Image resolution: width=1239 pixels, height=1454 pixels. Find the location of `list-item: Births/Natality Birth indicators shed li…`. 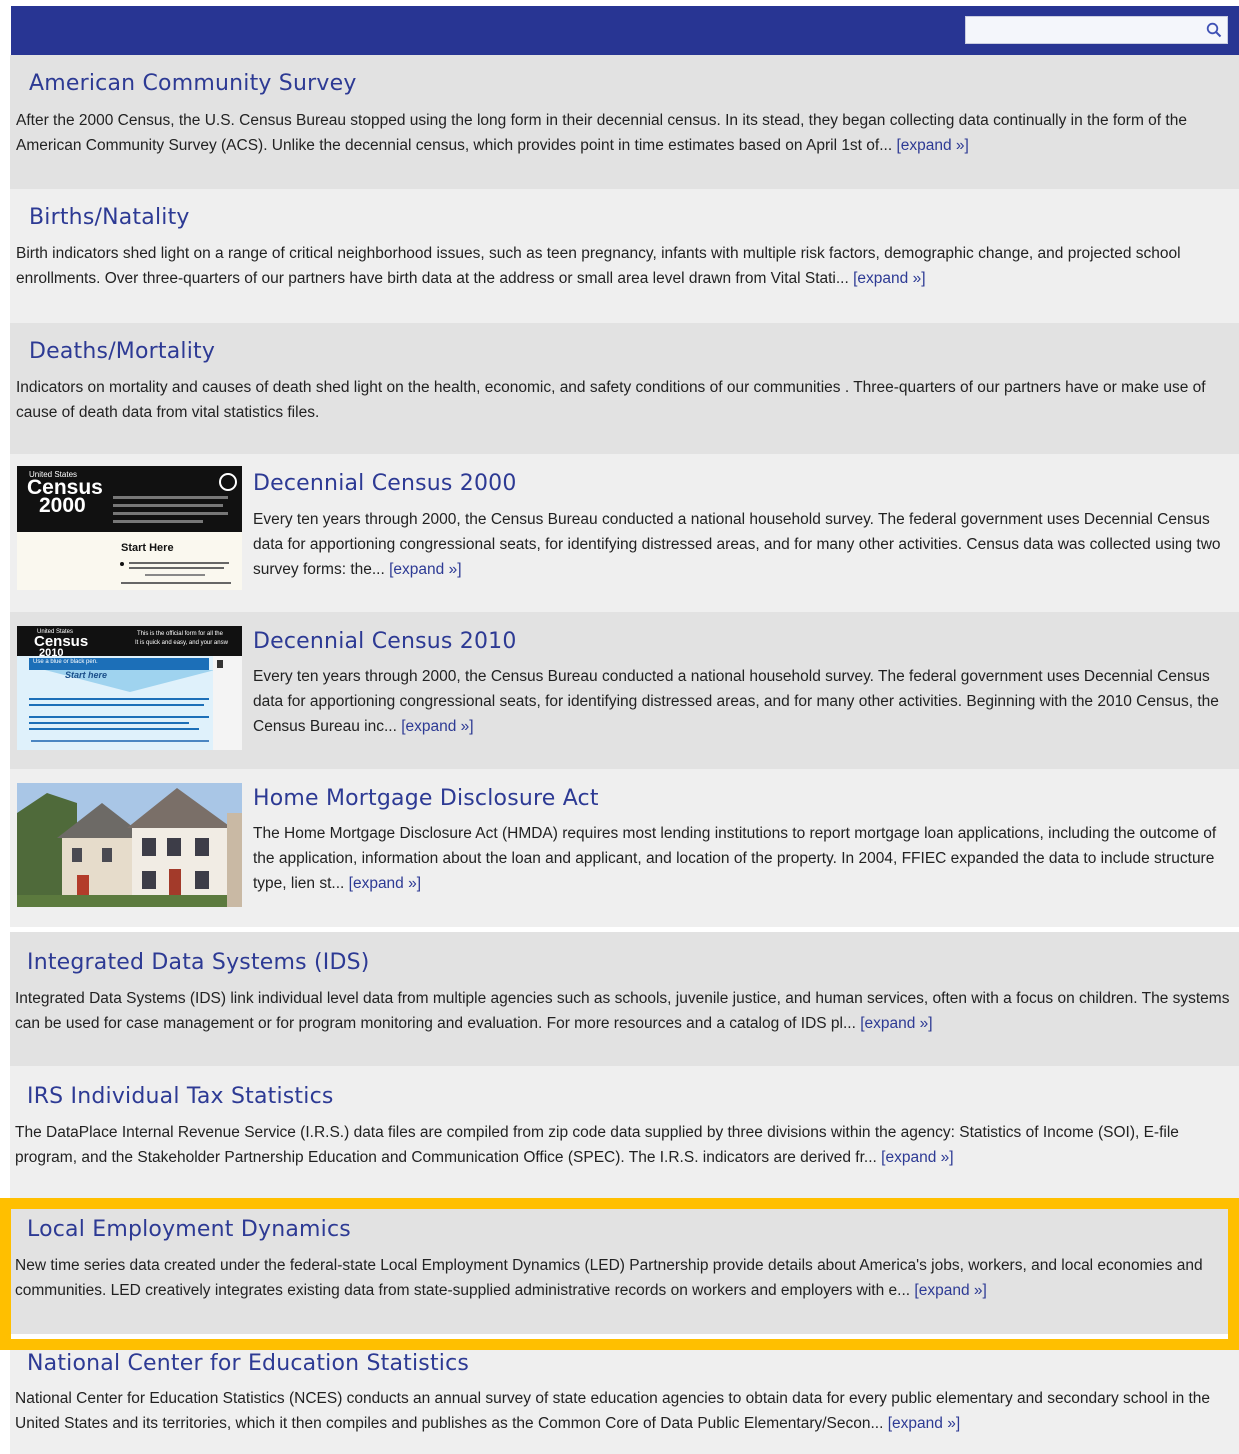

list-item: Births/Natality Birth indicators shed li… is located at coordinates (624, 256).